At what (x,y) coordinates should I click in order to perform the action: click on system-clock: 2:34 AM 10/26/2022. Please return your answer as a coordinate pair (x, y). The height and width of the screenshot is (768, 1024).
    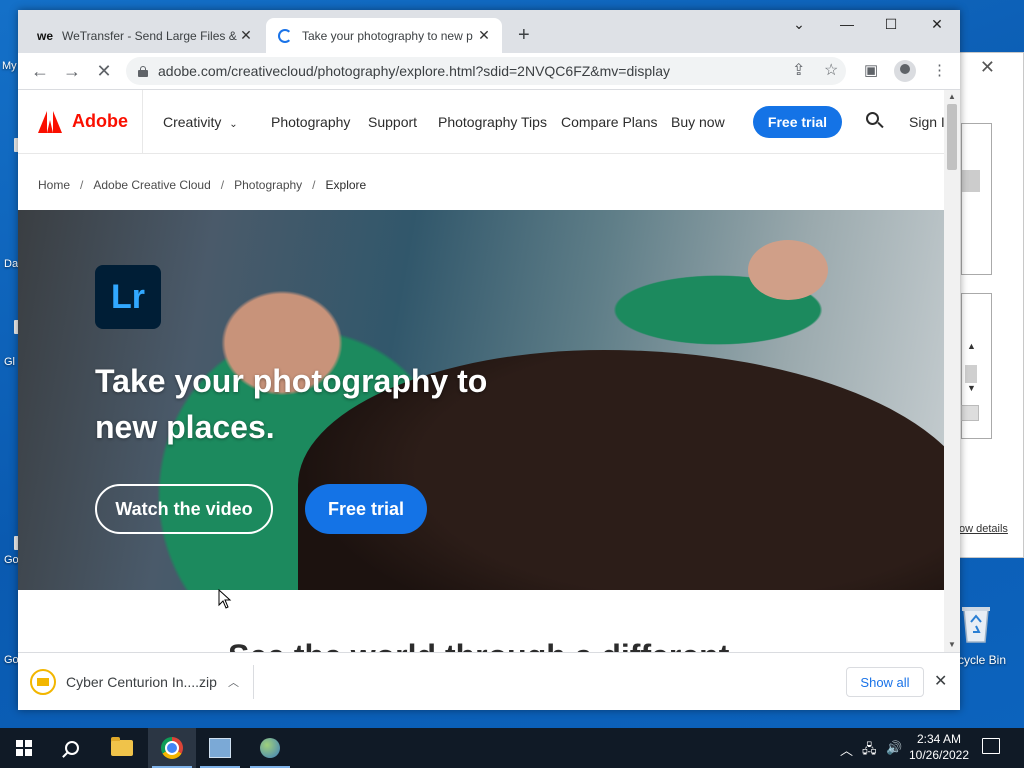
    Looking at the image, I should click on (939, 747).